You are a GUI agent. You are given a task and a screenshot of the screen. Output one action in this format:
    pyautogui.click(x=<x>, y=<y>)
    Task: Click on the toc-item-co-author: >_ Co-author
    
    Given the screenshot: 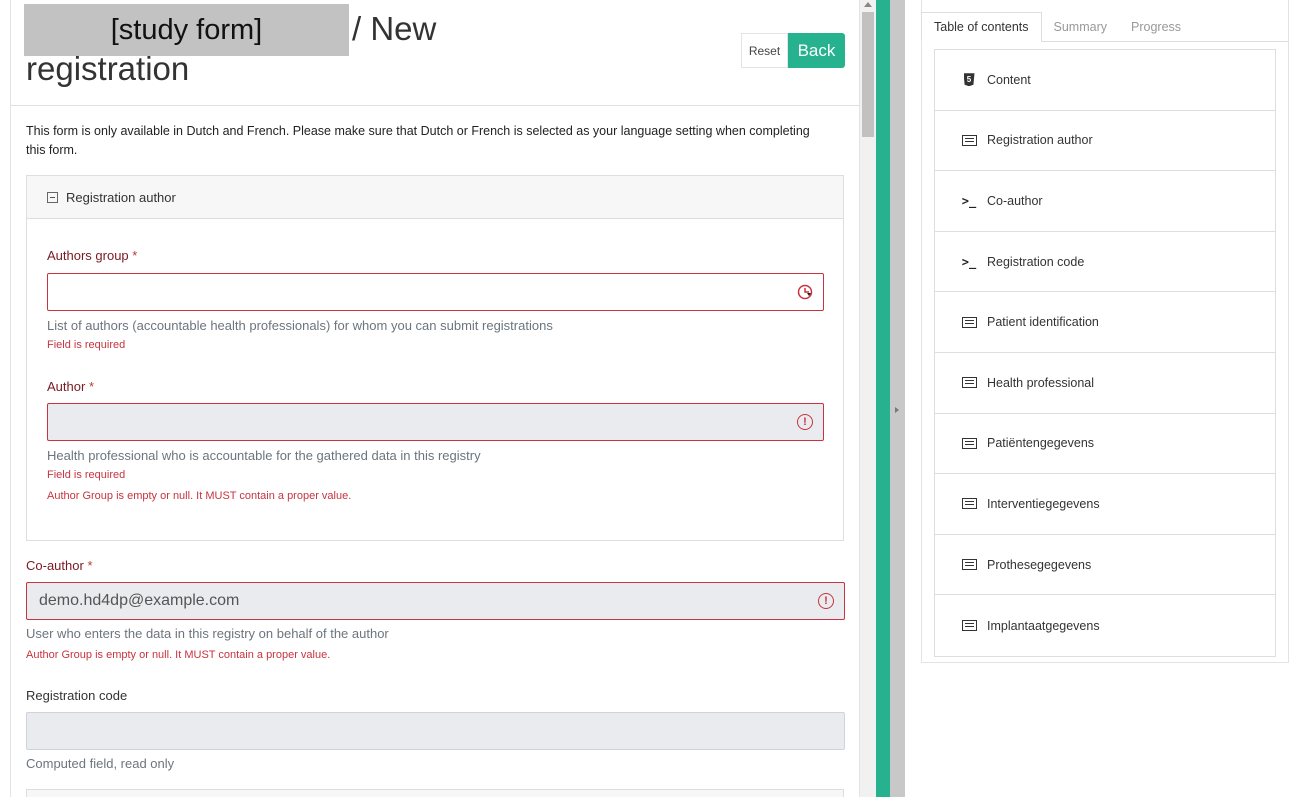 What is the action you would take?
    pyautogui.click(x=1105, y=201)
    